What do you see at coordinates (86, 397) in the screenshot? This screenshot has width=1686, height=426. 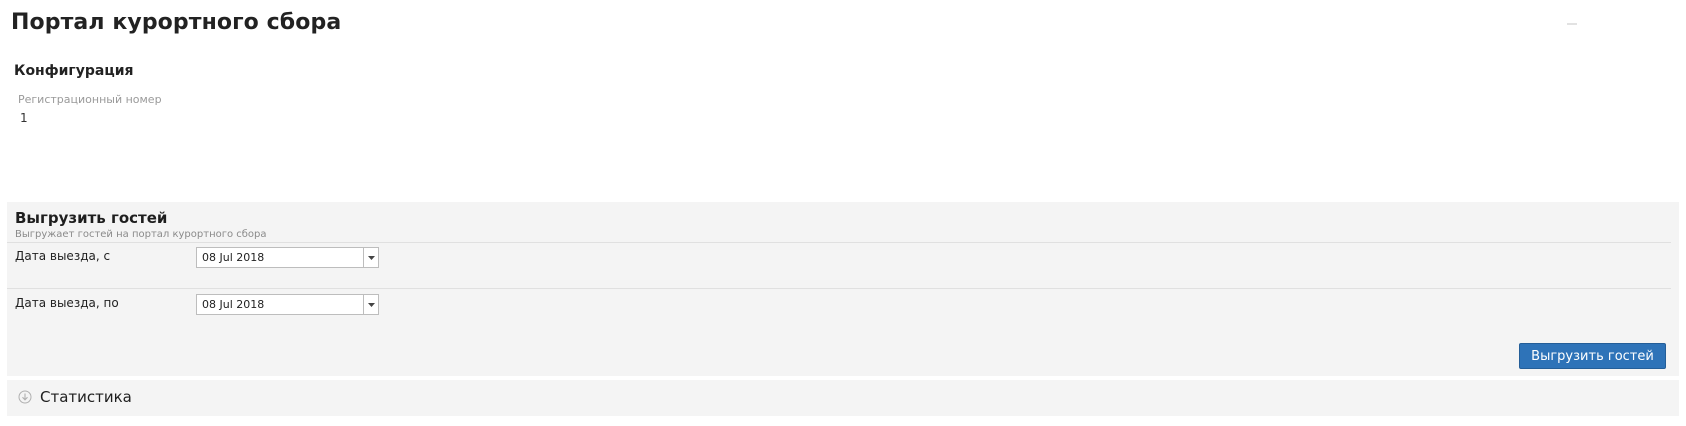 I see `statistics-title: Статистика` at bounding box center [86, 397].